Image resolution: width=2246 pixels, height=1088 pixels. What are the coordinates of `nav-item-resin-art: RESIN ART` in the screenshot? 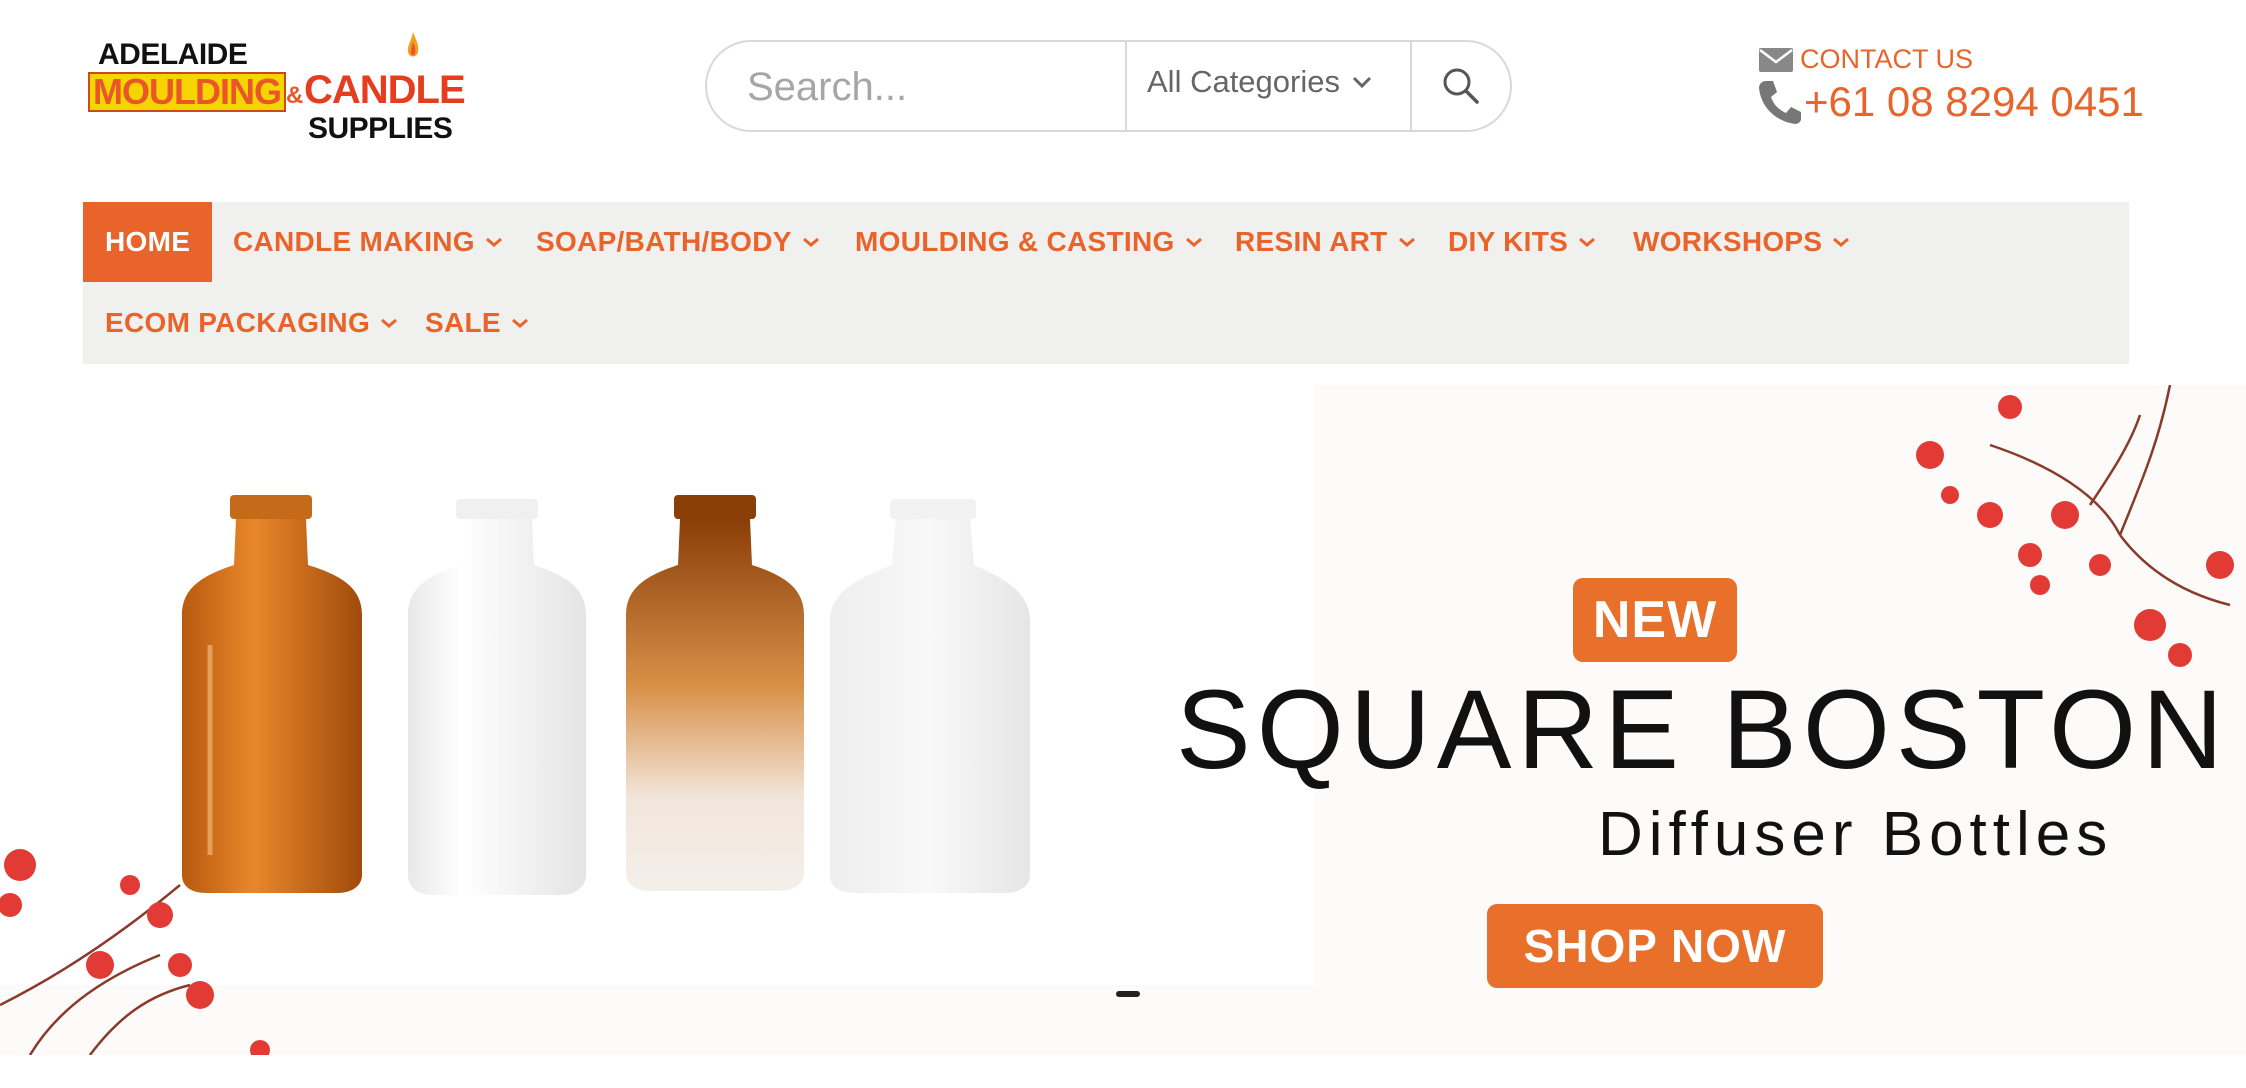 It's located at (1325, 242).